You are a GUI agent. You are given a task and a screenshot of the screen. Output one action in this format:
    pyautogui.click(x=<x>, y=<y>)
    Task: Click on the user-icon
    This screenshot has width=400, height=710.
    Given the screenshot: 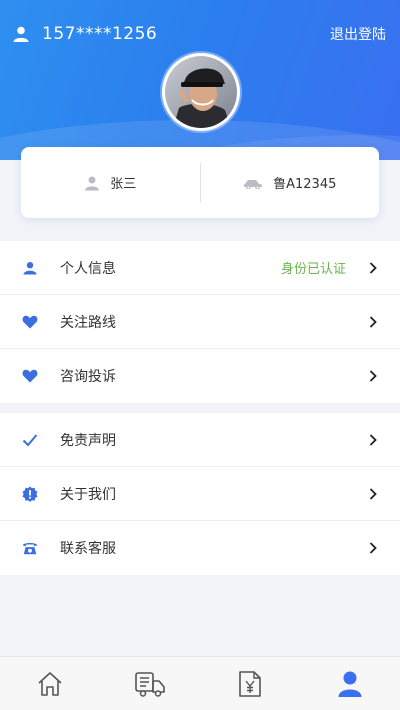 What is the action you would take?
    pyautogui.click(x=350, y=684)
    